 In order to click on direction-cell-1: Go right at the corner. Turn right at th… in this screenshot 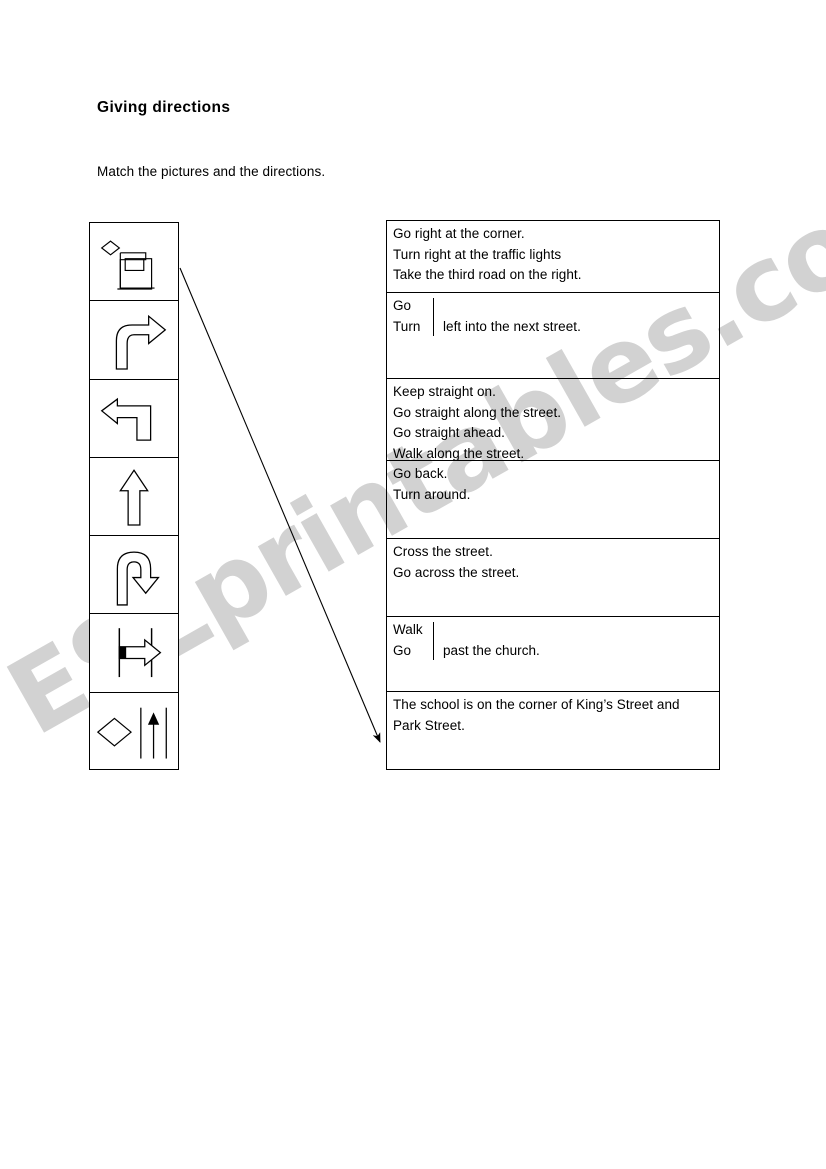, I will do `click(553, 257)`.